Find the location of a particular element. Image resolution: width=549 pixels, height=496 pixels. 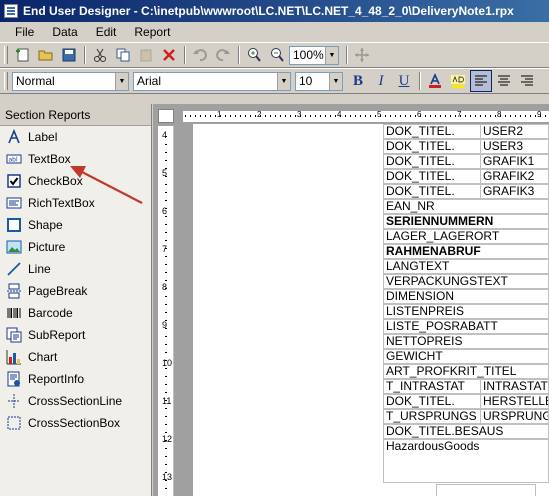

tool-textbox: abl TextBox is located at coordinates (75, 159).